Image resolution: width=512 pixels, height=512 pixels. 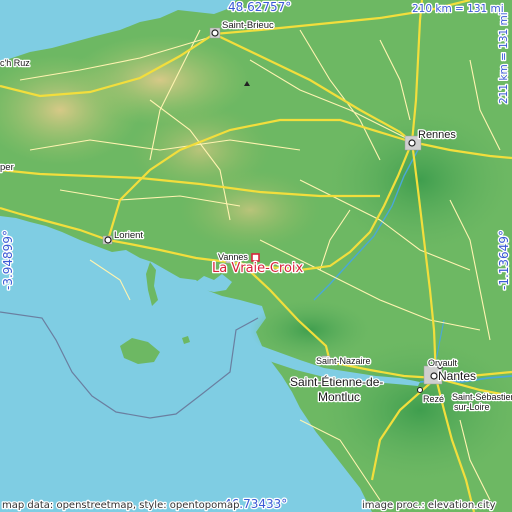 What do you see at coordinates (215, 33) in the screenshot?
I see `city-dot-saint-brieuc` at bounding box center [215, 33].